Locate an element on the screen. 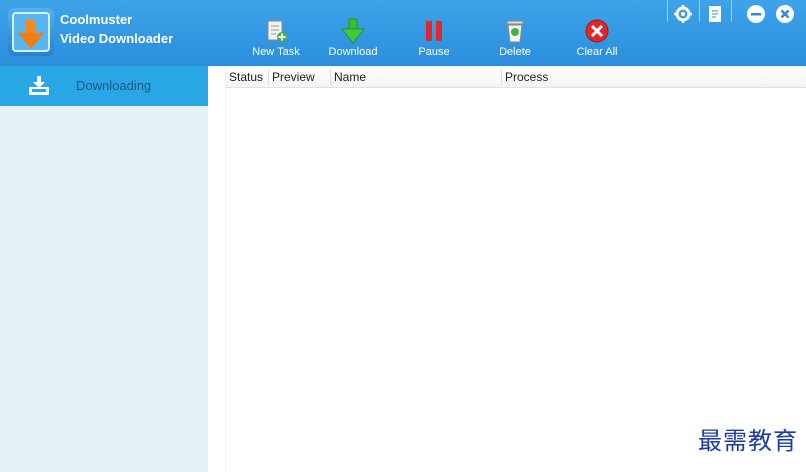 This screenshot has height=472, width=806. download-button: Download is located at coordinates (353, 40).